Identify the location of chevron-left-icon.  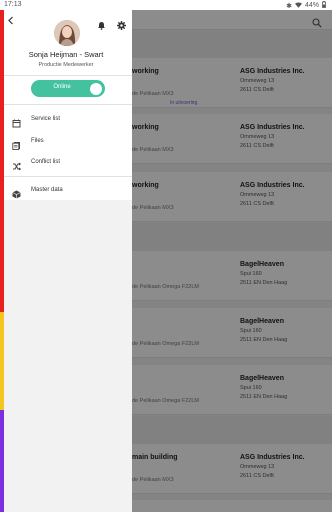
(12, 21).